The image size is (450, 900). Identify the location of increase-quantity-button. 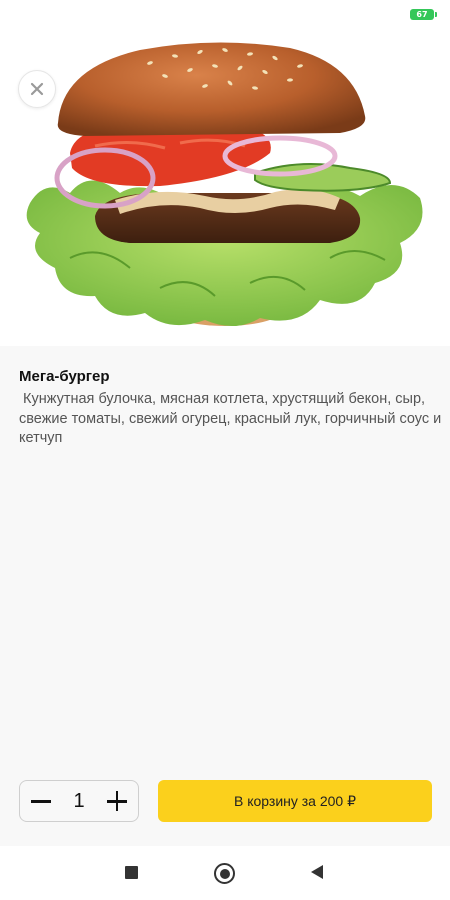
(117, 801).